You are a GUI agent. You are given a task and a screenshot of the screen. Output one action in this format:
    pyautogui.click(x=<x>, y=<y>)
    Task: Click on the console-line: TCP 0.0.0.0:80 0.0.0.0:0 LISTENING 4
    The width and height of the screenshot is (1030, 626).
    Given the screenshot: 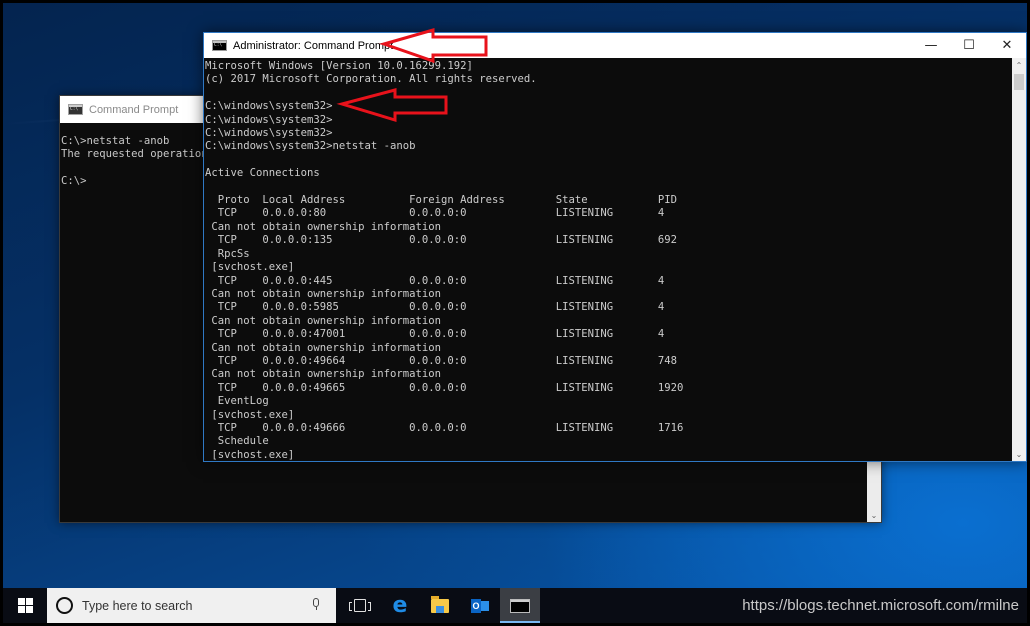 What is the action you would take?
    pyautogui.click(x=435, y=213)
    